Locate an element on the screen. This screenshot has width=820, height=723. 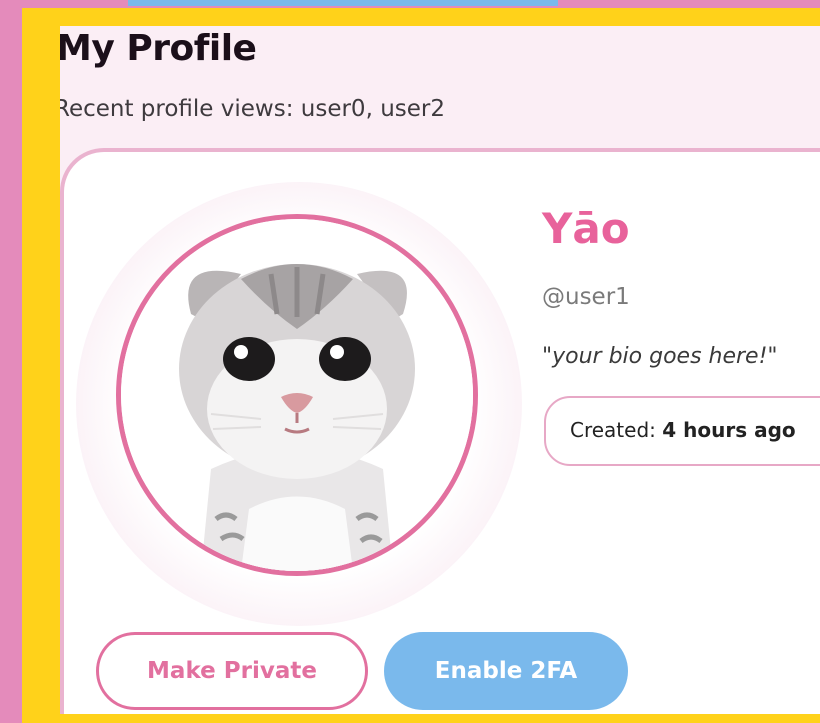
username: @user1 is located at coordinates (586, 297).